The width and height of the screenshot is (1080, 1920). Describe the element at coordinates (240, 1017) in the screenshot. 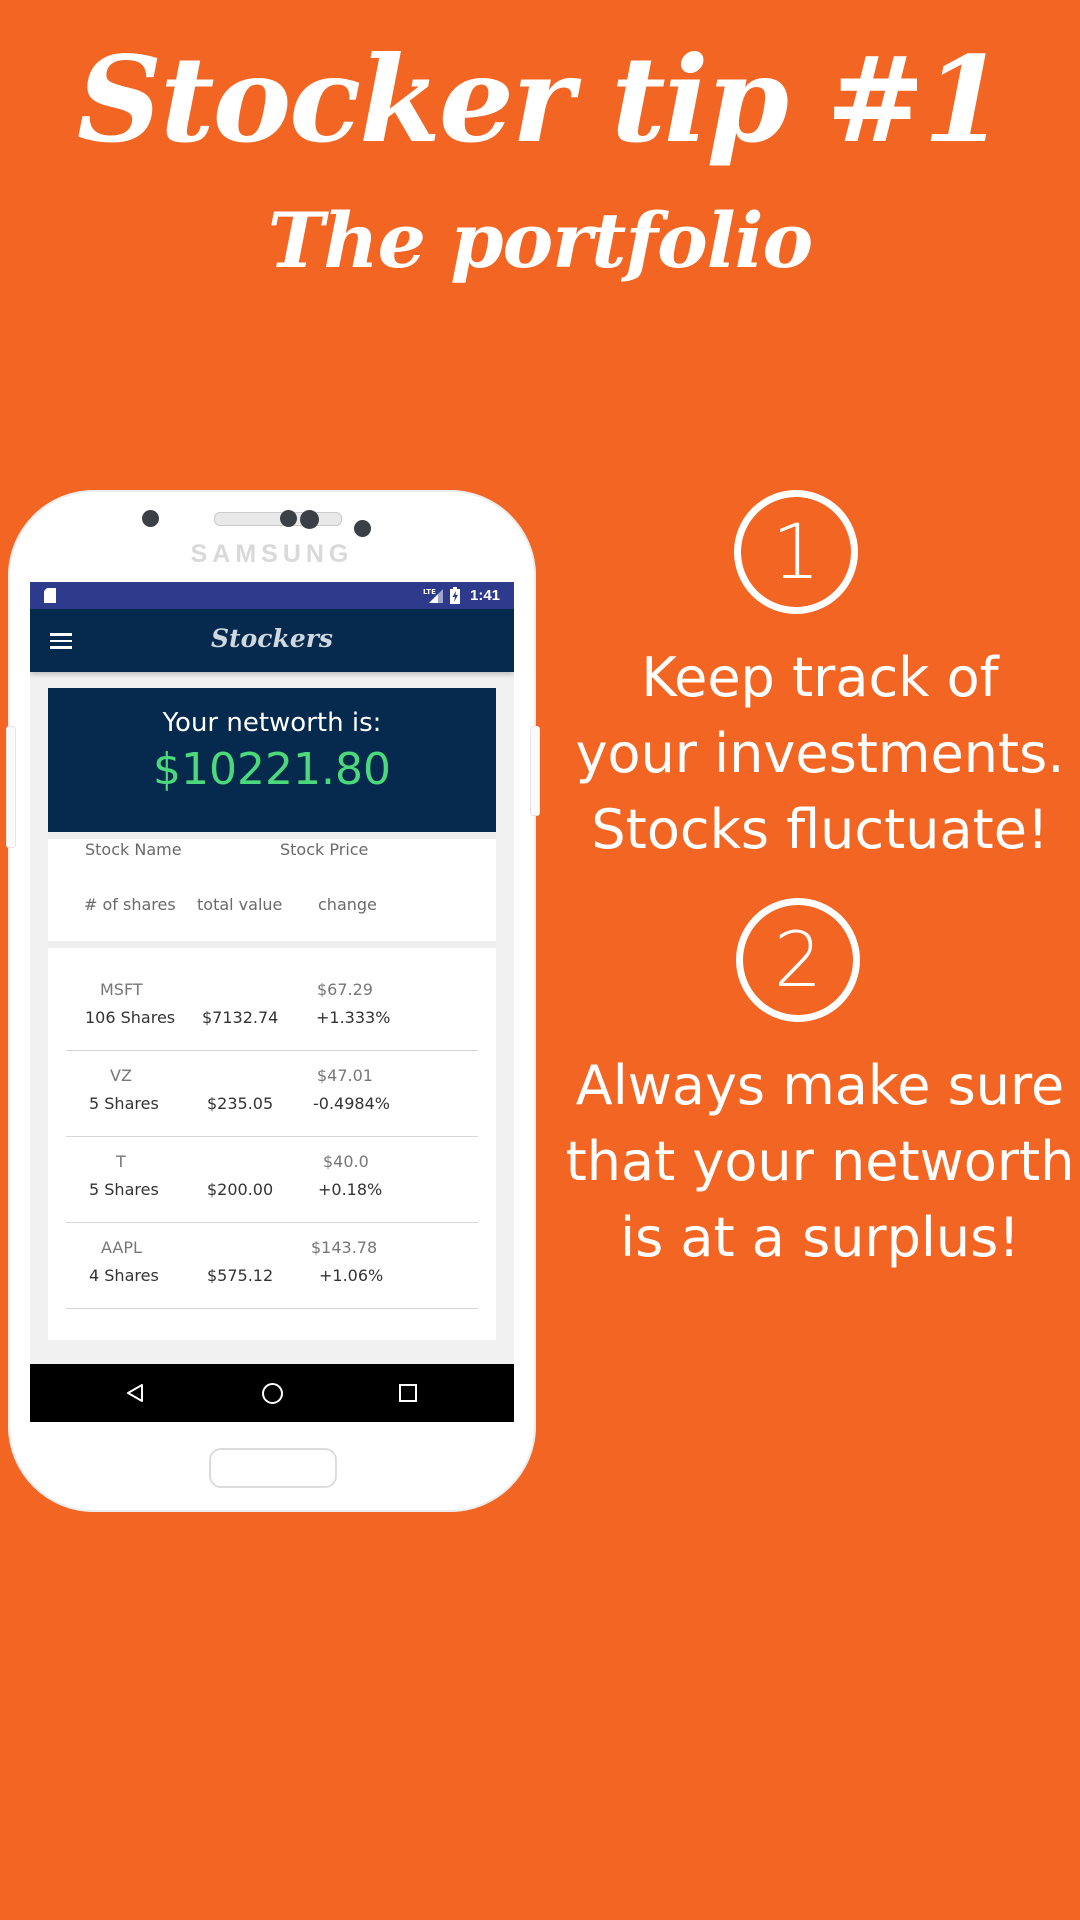

I see `stock-total: $7132.74` at that location.